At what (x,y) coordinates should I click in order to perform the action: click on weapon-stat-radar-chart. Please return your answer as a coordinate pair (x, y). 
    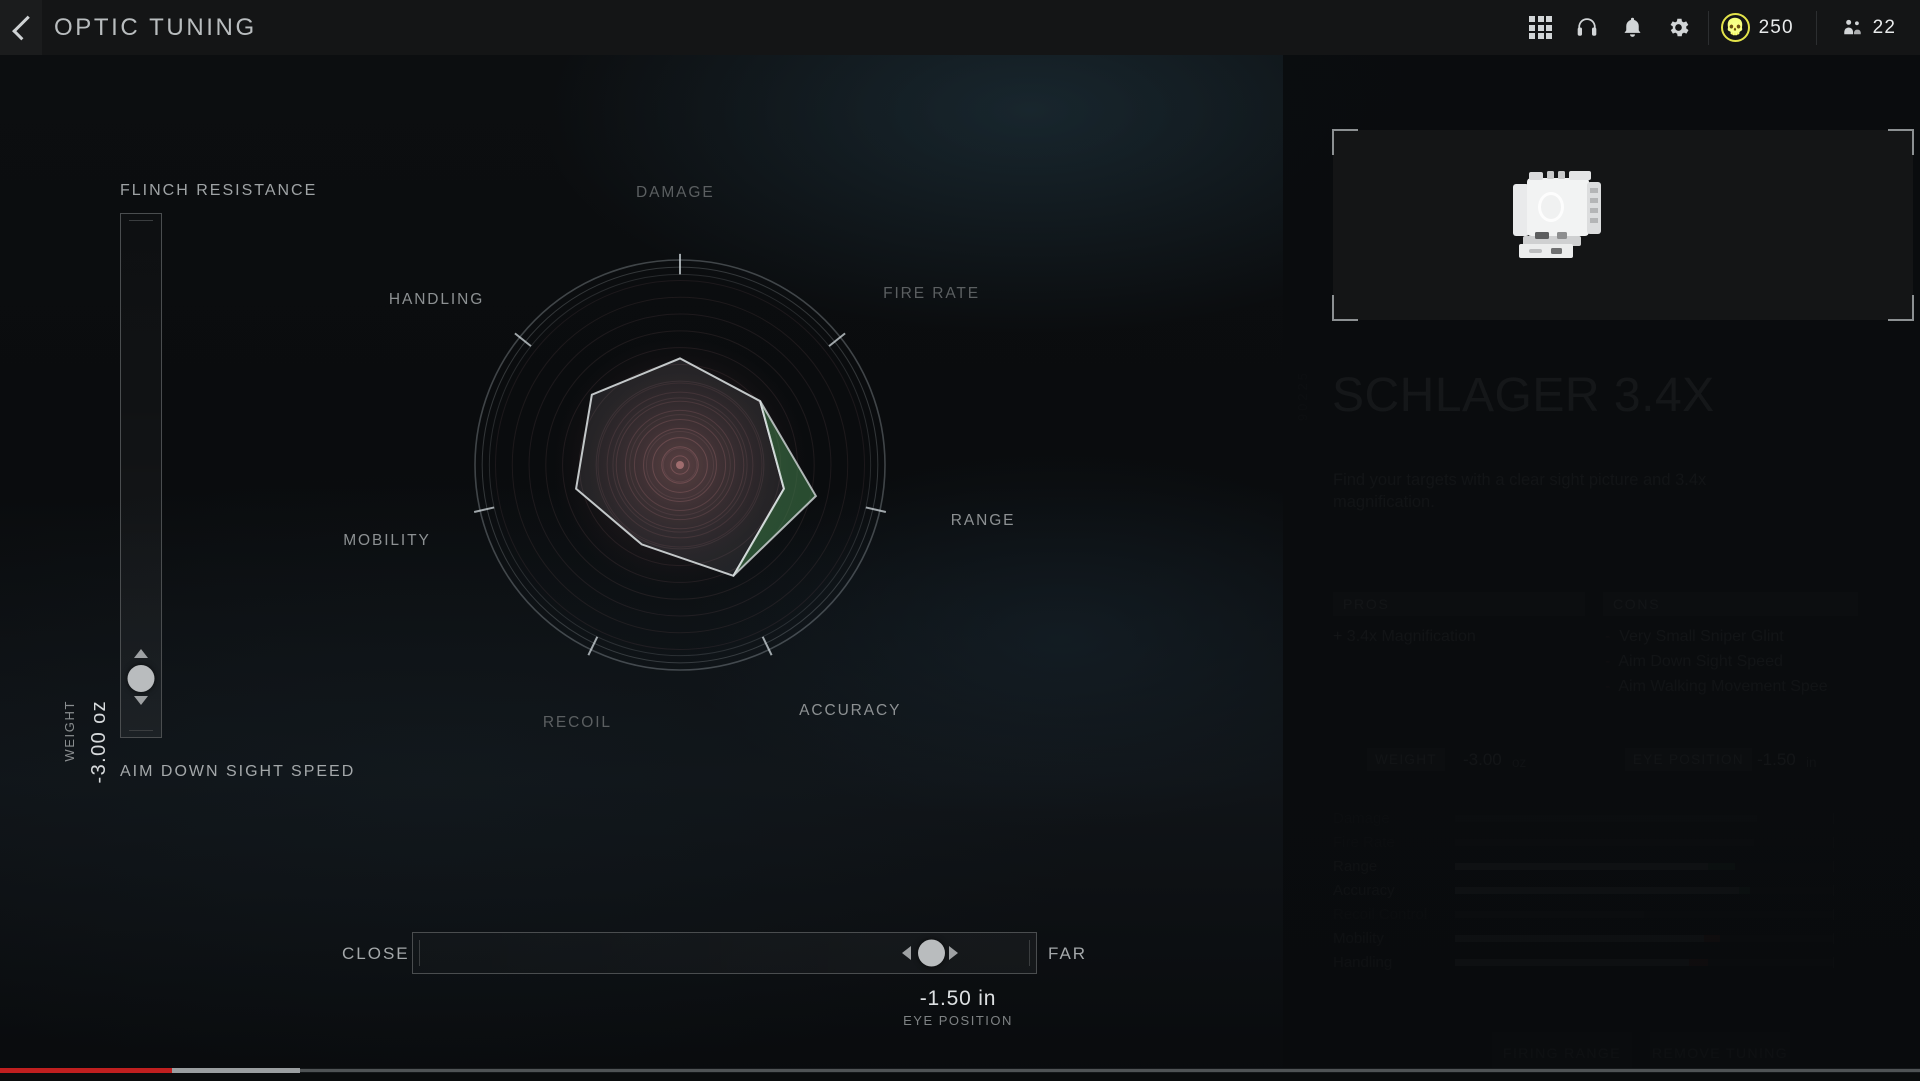
    Looking at the image, I should click on (680, 465).